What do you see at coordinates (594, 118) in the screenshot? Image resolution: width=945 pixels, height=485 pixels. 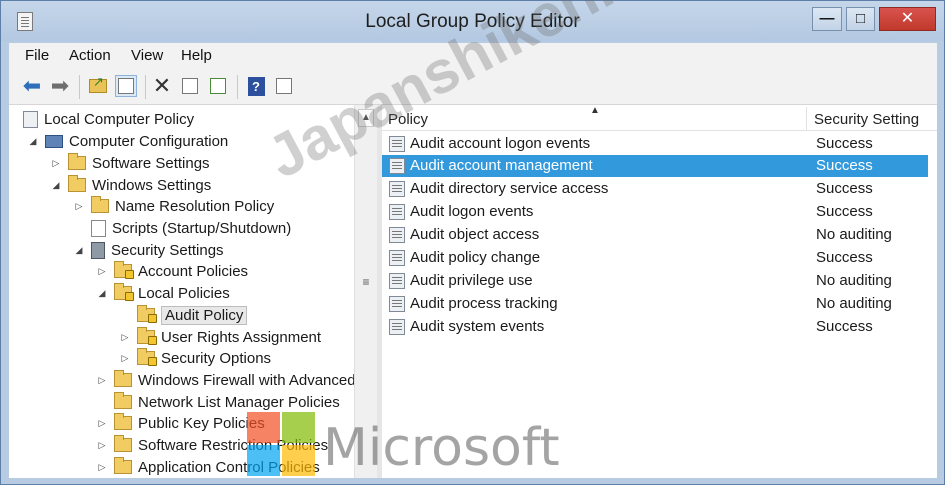 I see `column-header-policy: Policy ▲` at bounding box center [594, 118].